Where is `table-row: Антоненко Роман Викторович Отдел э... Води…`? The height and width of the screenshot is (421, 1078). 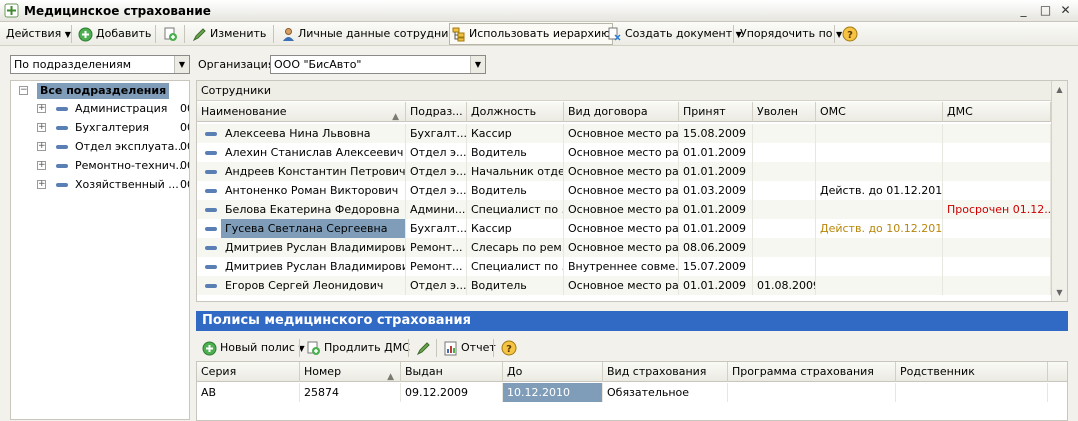
table-row: Антоненко Роман Викторович Отдел э... Води… is located at coordinates (624, 190).